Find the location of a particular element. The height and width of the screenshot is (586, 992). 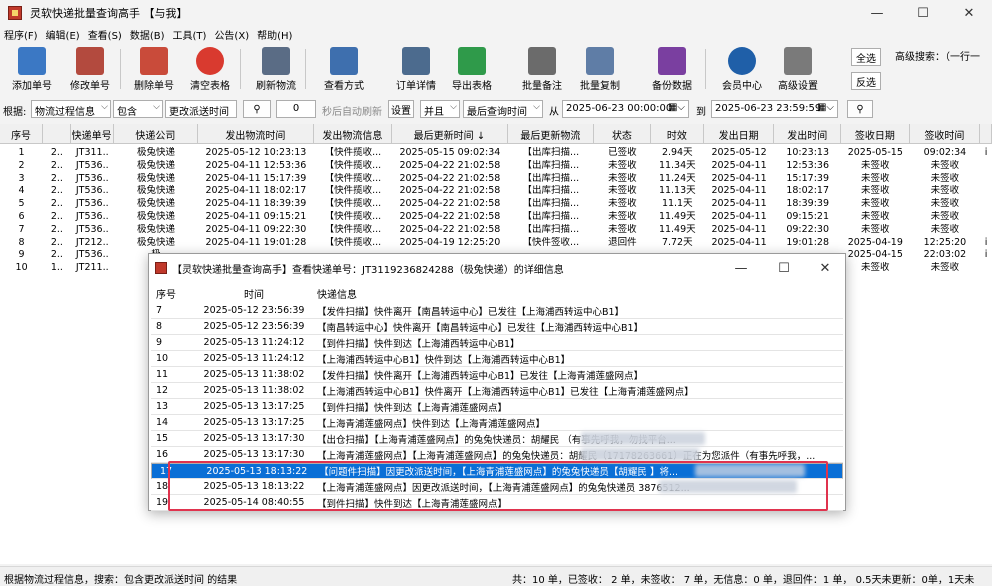

dialog-minimize-button: — is located at coordinates (741, 268).